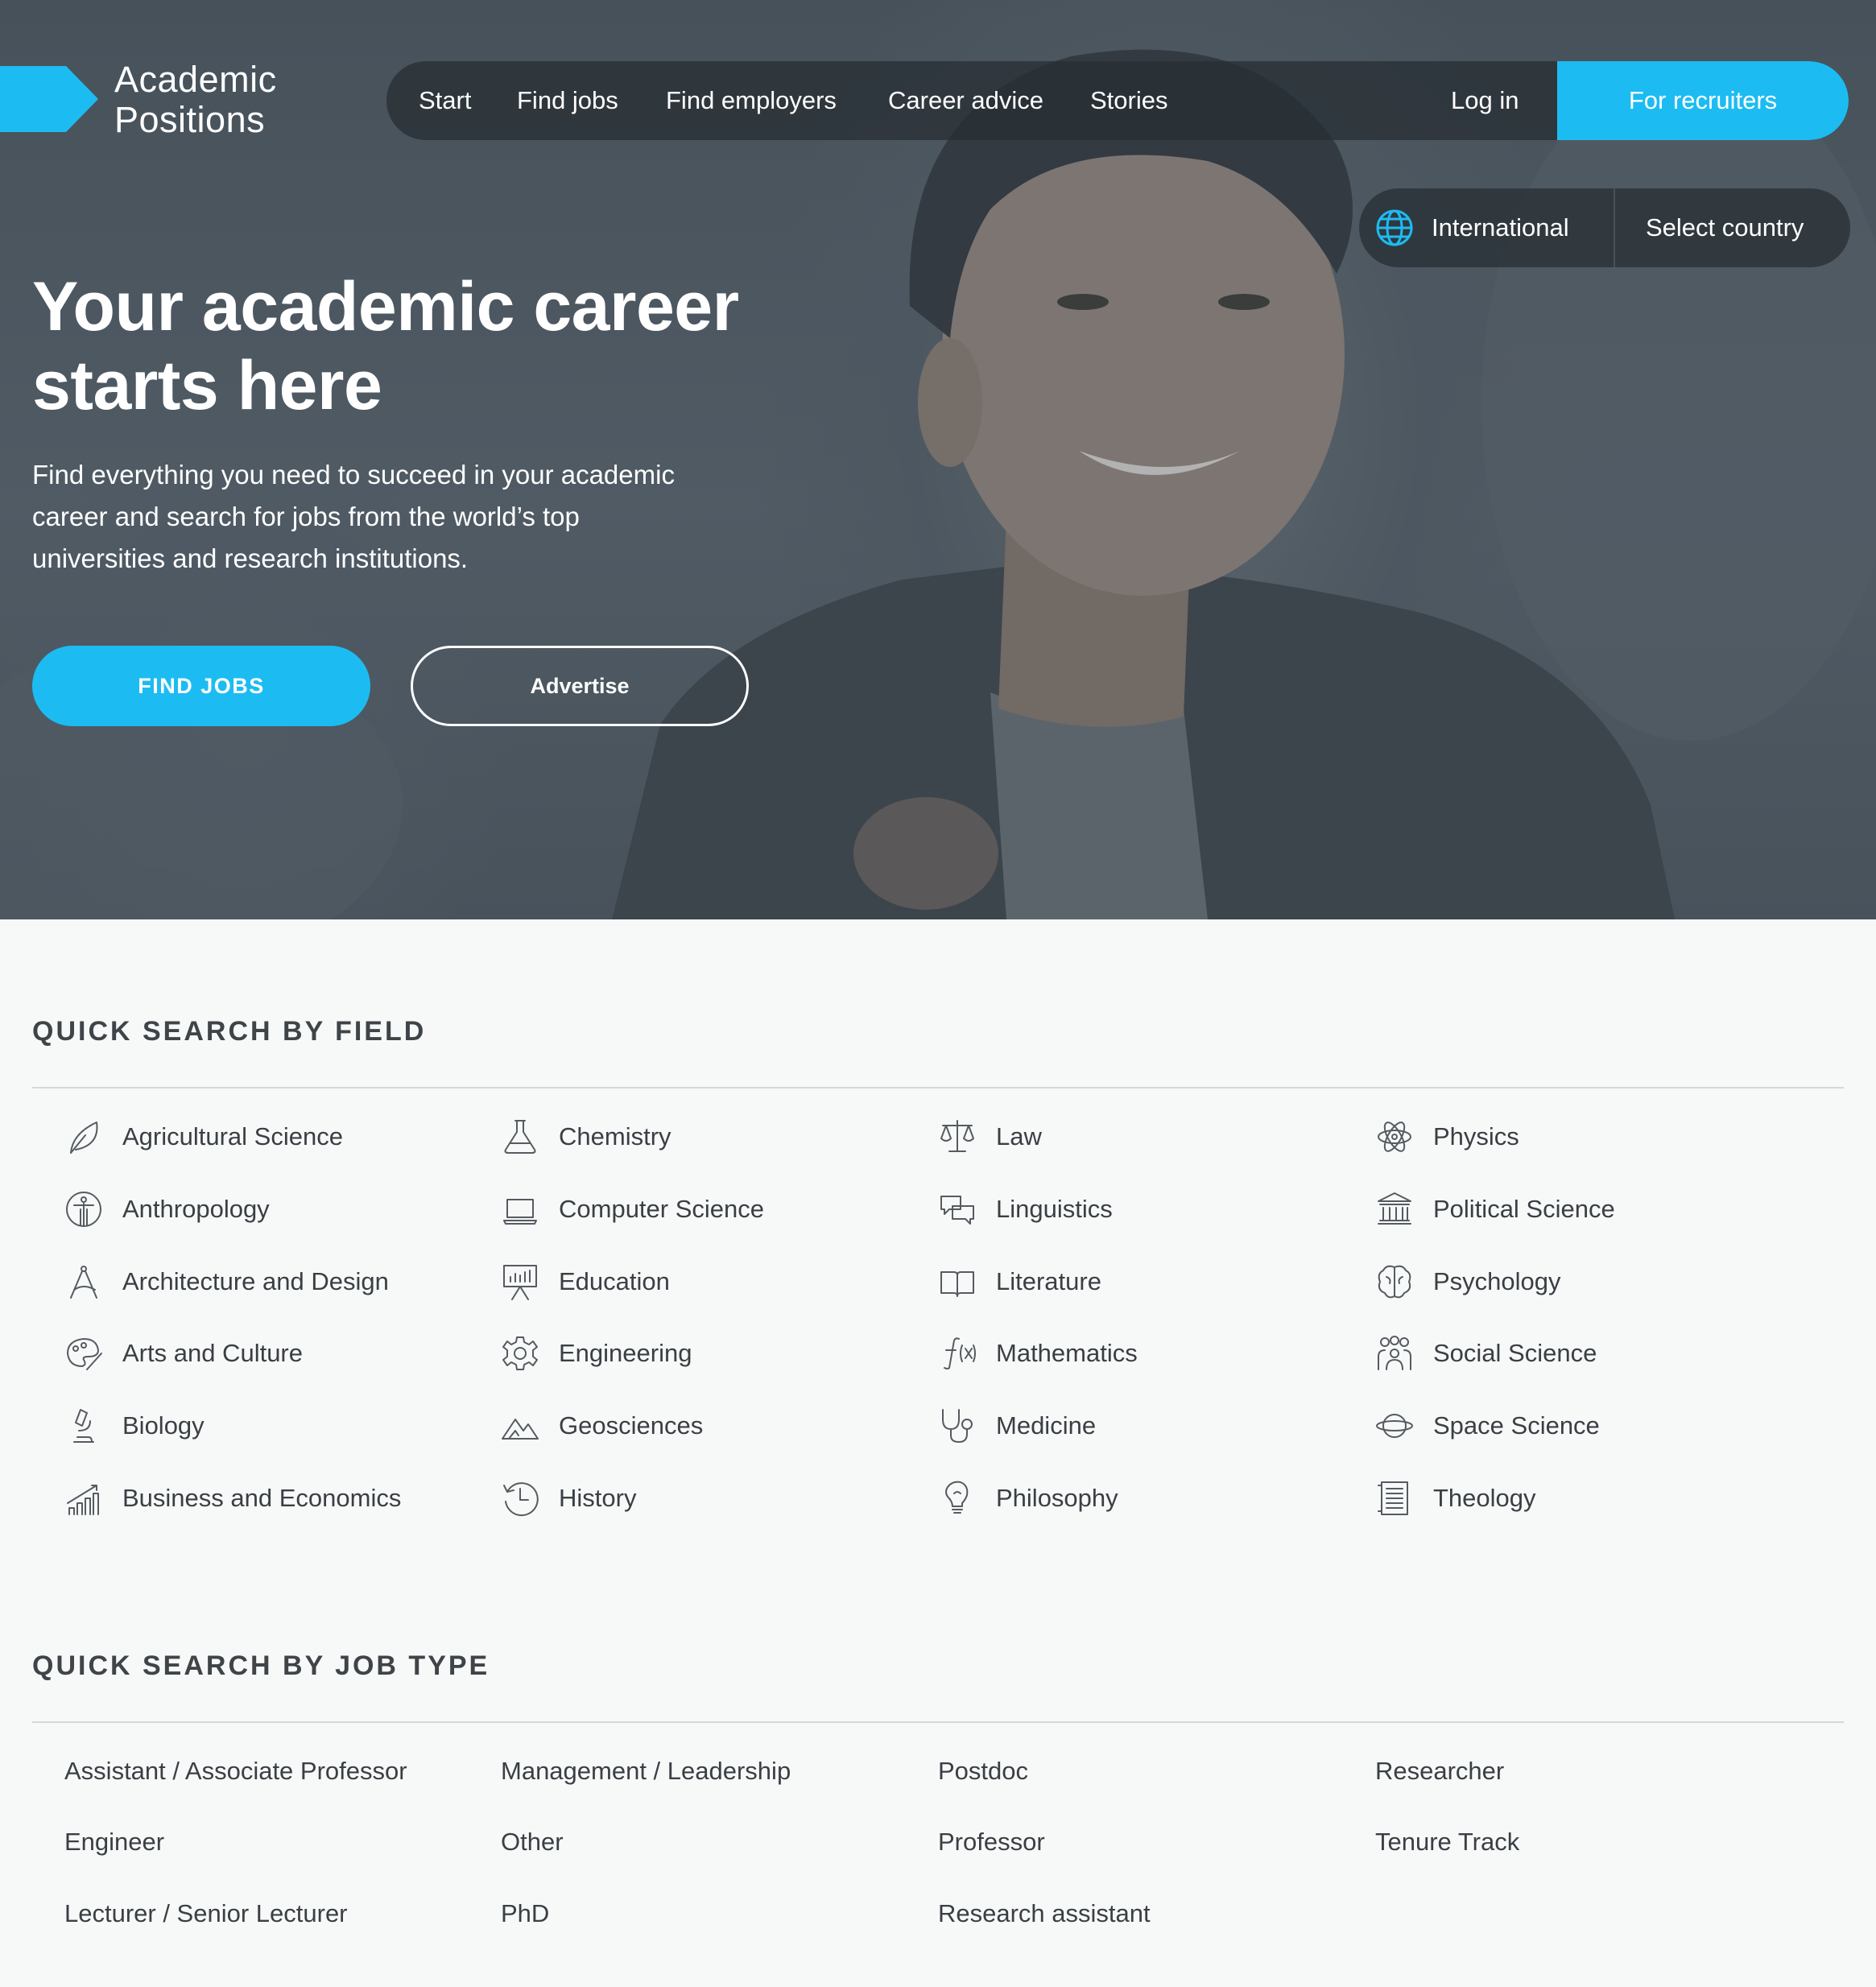 The width and height of the screenshot is (1876, 1987). What do you see at coordinates (83, 1282) in the screenshot?
I see `compass-drawing-icon` at bounding box center [83, 1282].